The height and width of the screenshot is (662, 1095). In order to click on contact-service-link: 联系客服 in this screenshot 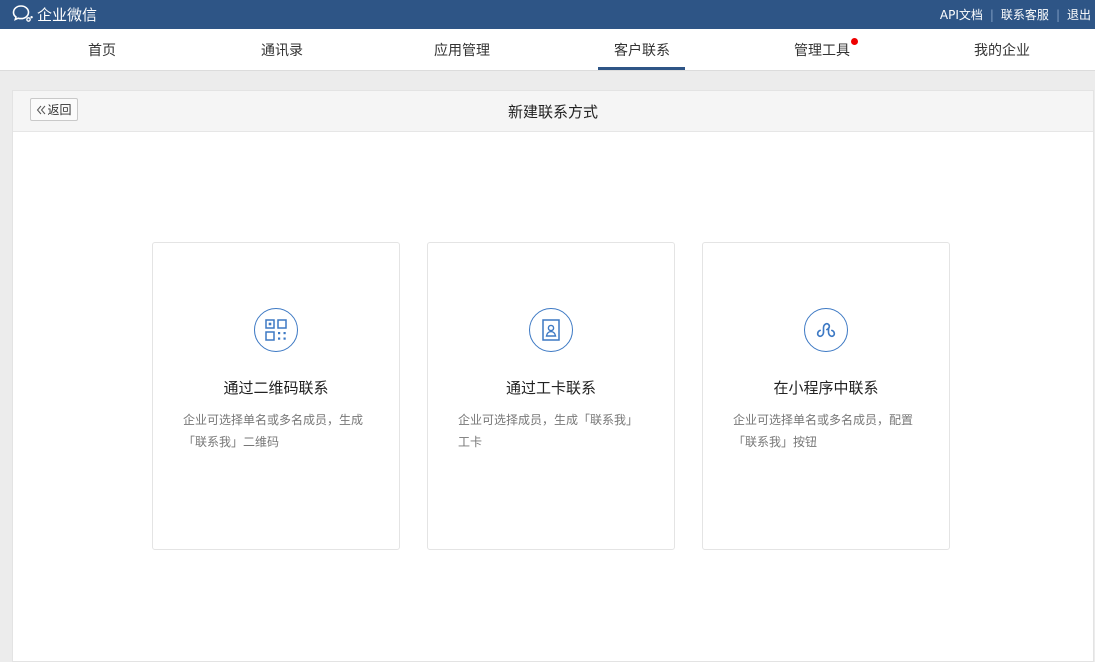, I will do `click(1025, 14)`.